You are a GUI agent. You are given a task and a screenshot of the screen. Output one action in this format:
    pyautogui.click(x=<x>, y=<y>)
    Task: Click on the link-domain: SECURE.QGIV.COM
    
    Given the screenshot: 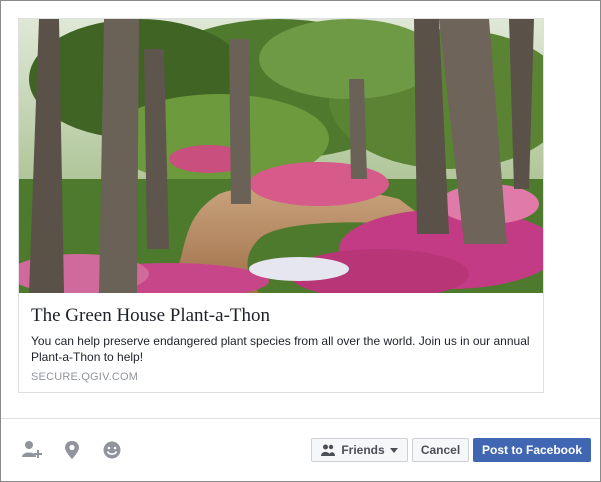 What is the action you would take?
    pyautogui.click(x=85, y=377)
    